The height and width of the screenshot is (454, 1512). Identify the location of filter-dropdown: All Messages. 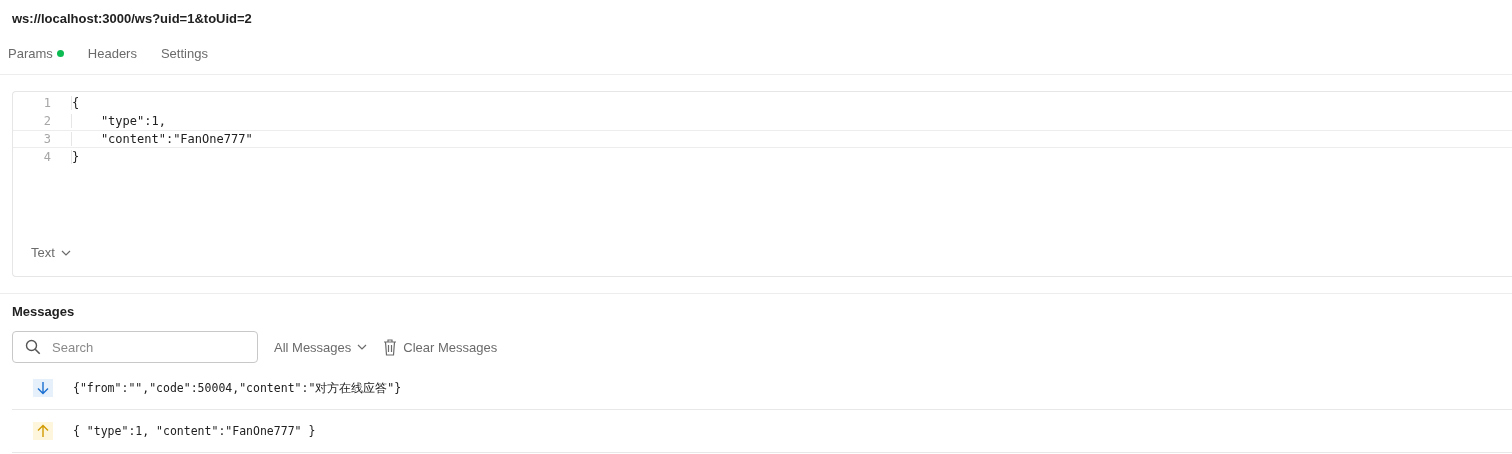
(321, 347).